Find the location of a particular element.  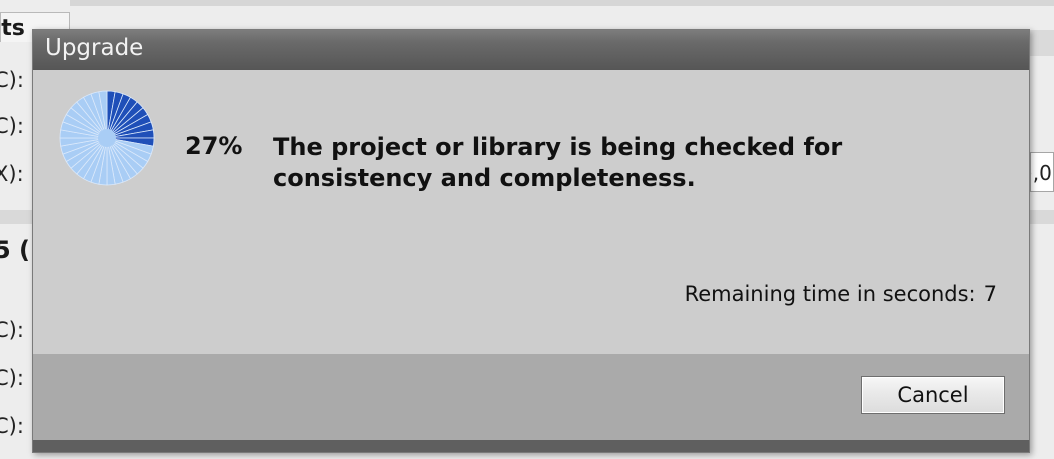

dialog-bottom-bar is located at coordinates (531, 446).